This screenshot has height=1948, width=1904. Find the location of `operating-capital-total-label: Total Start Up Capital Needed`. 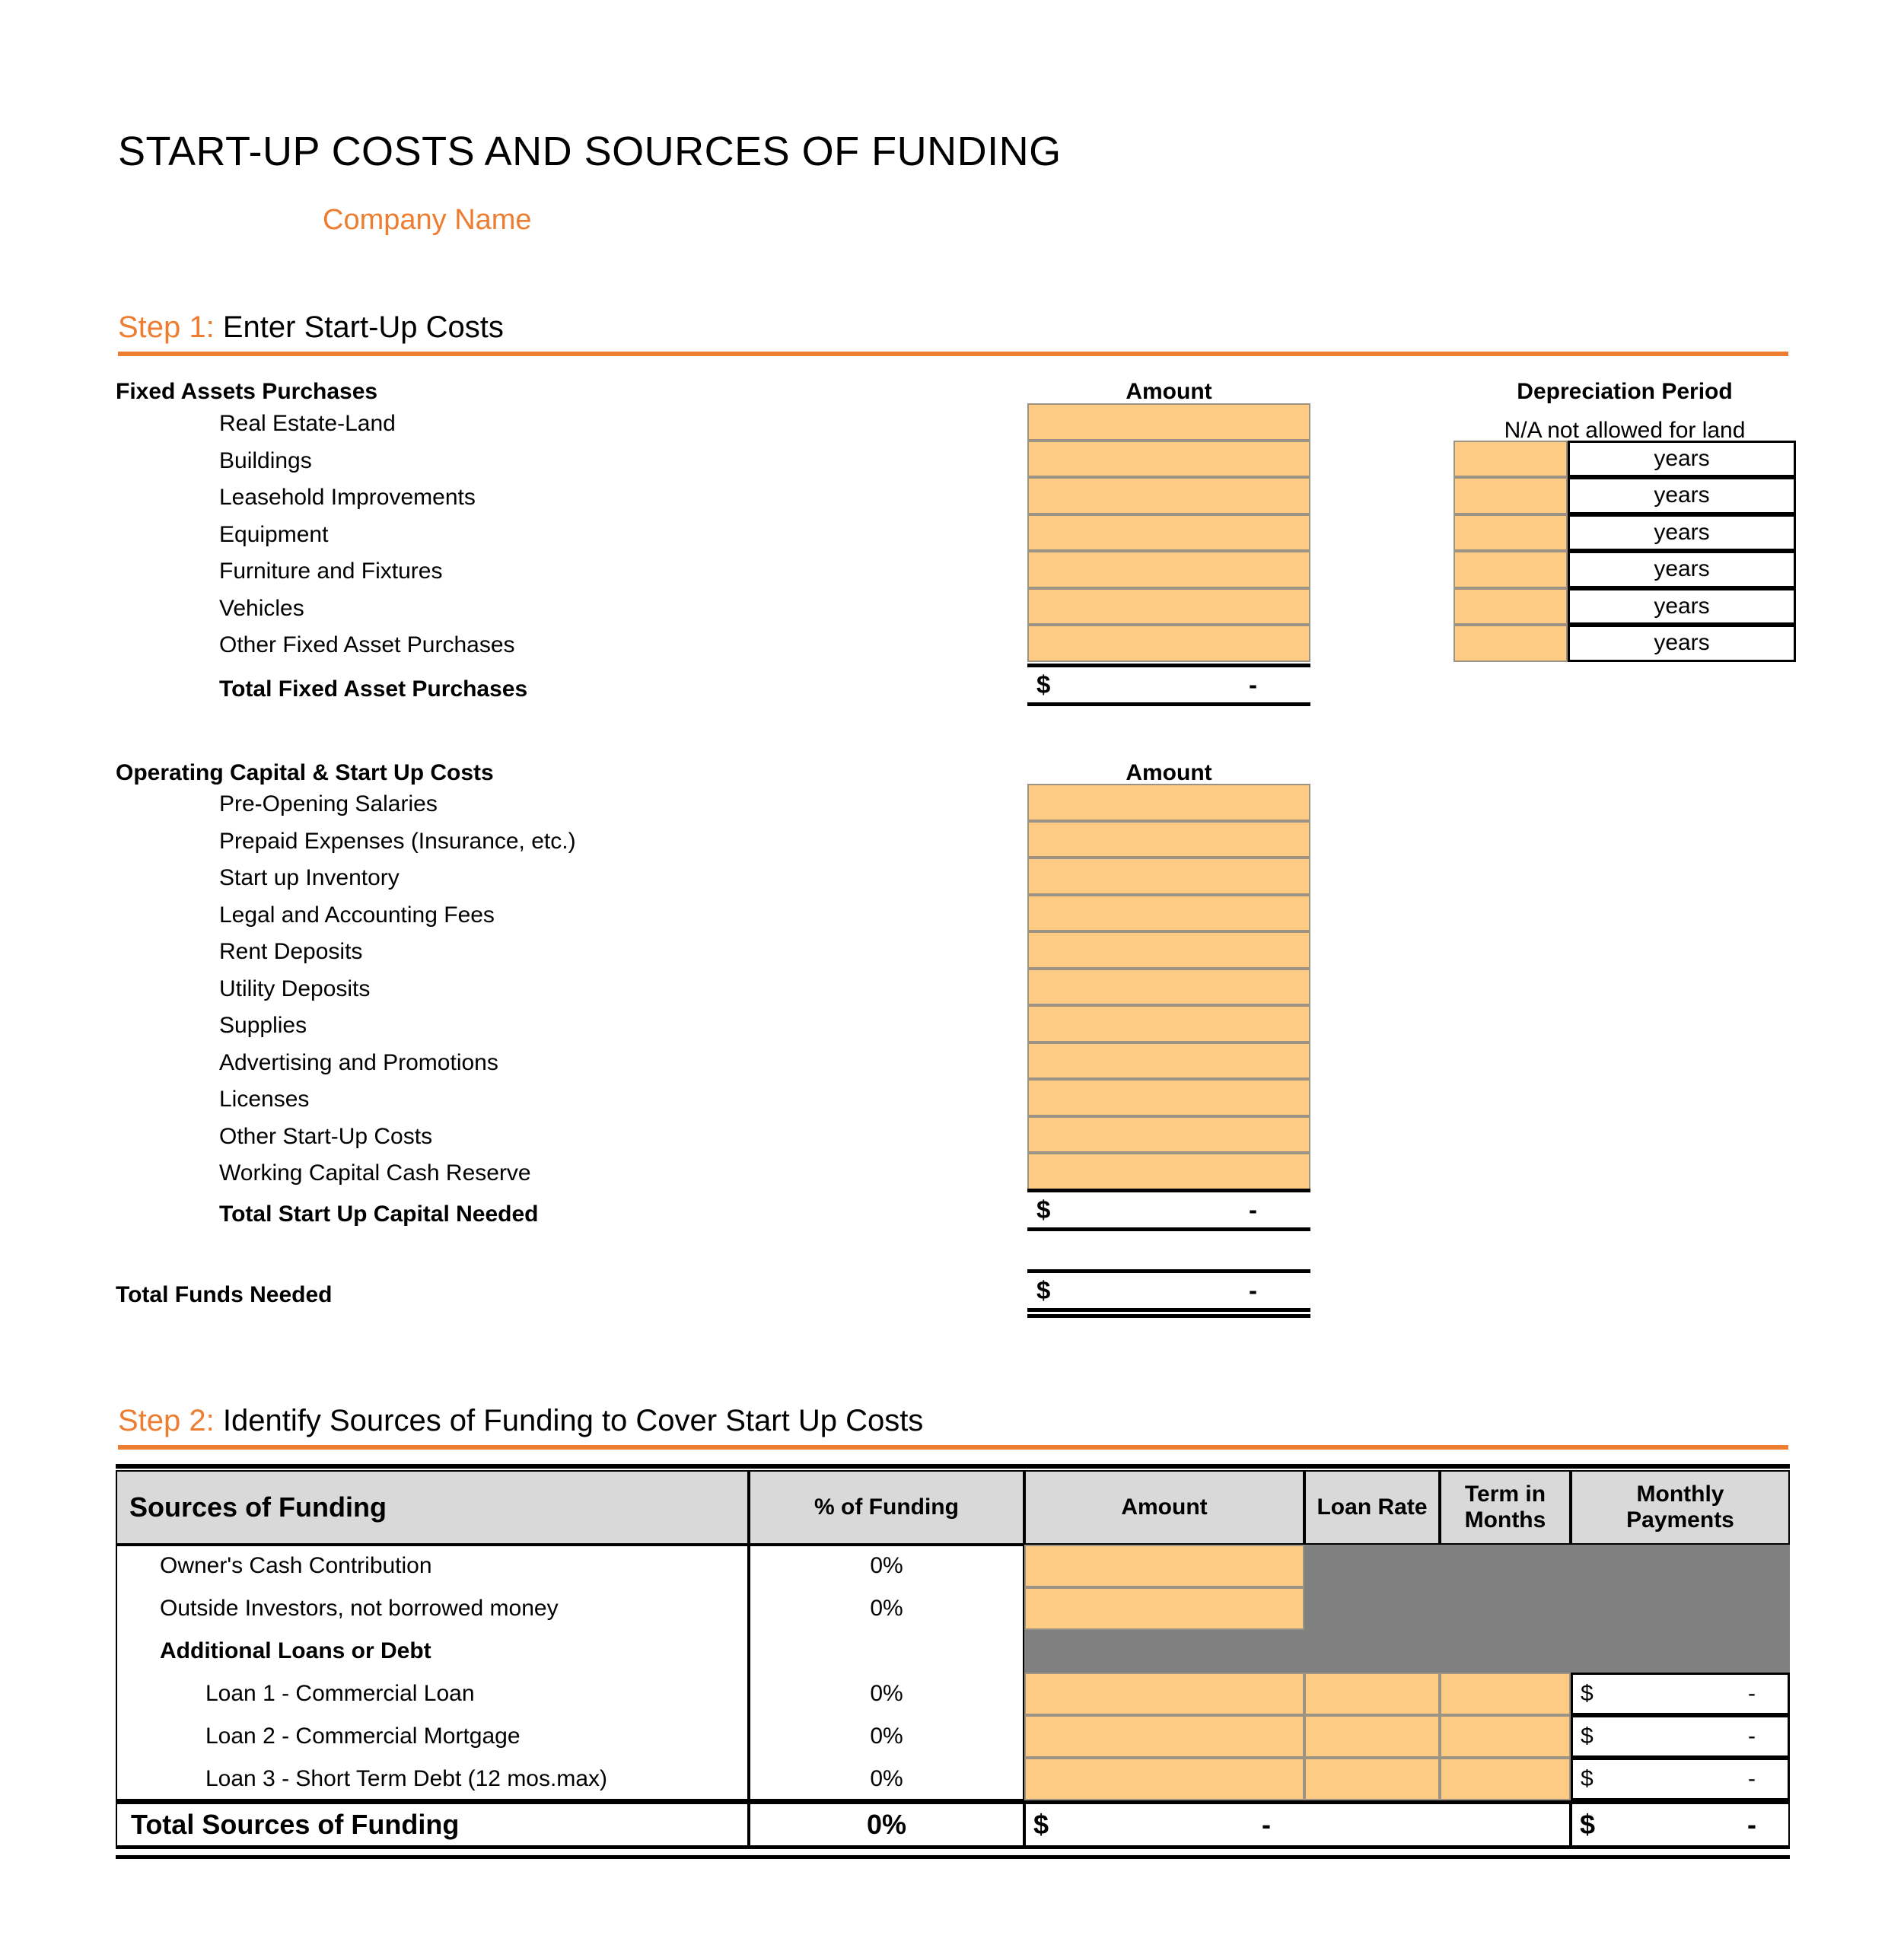

operating-capital-total-label: Total Start Up Capital Needed is located at coordinates (379, 1214).